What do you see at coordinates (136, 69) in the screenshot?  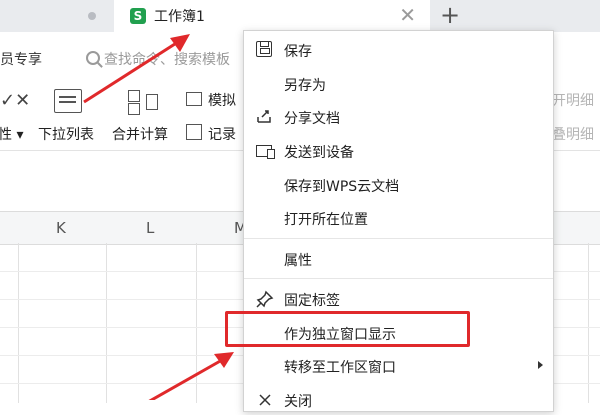 I see `annotation-arrow-top` at bounding box center [136, 69].